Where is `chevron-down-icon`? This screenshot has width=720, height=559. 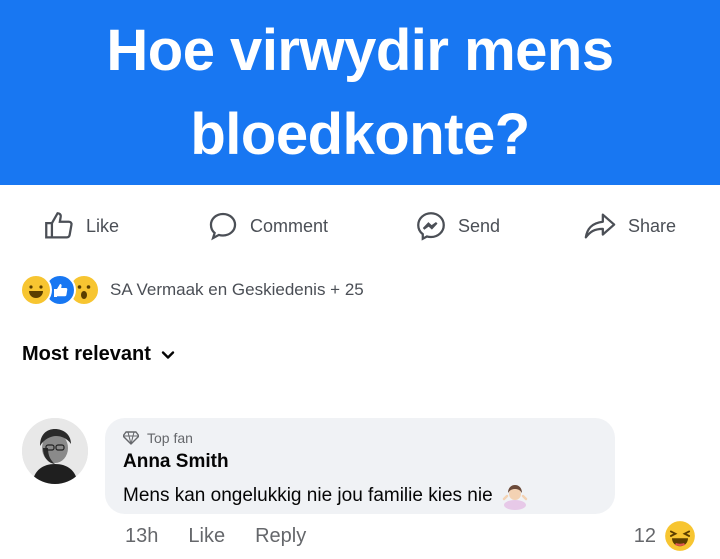
chevron-down-icon is located at coordinates (168, 354).